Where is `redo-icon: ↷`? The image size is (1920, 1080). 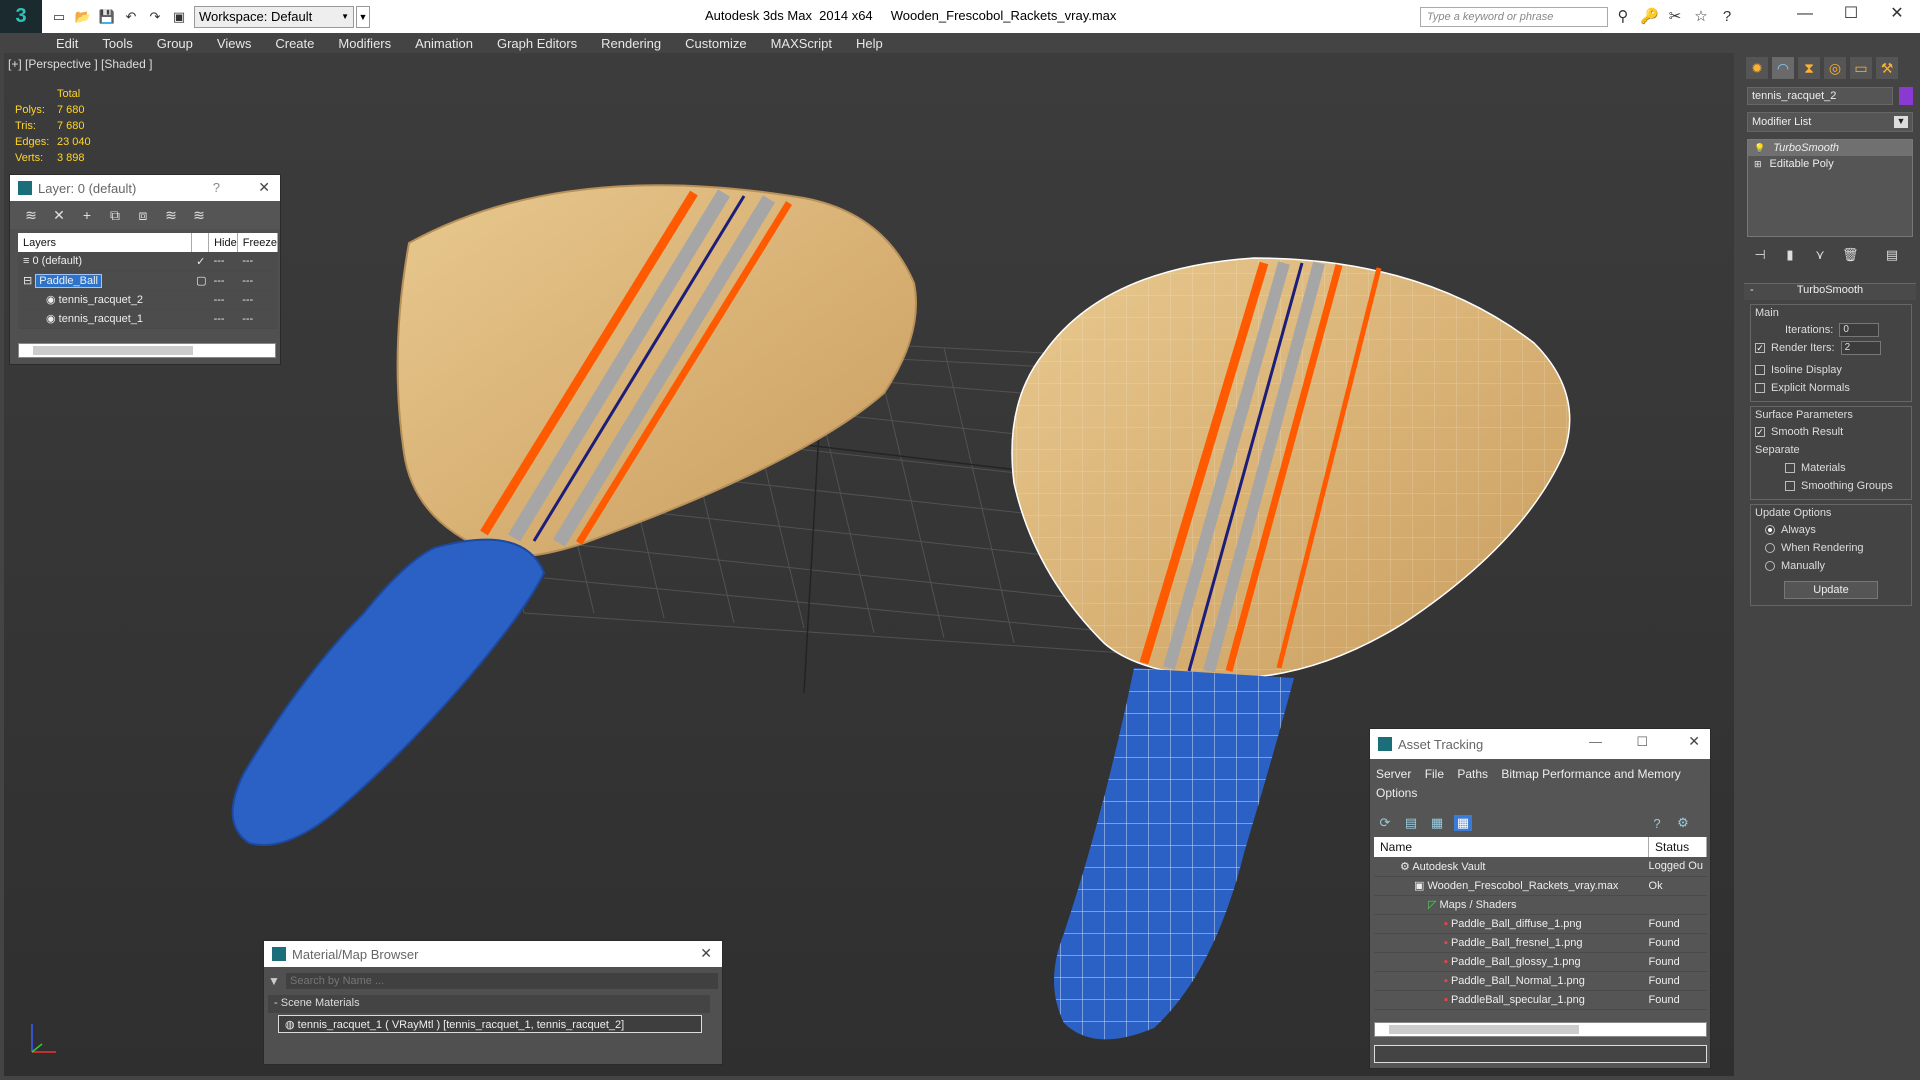 redo-icon: ↷ is located at coordinates (155, 17).